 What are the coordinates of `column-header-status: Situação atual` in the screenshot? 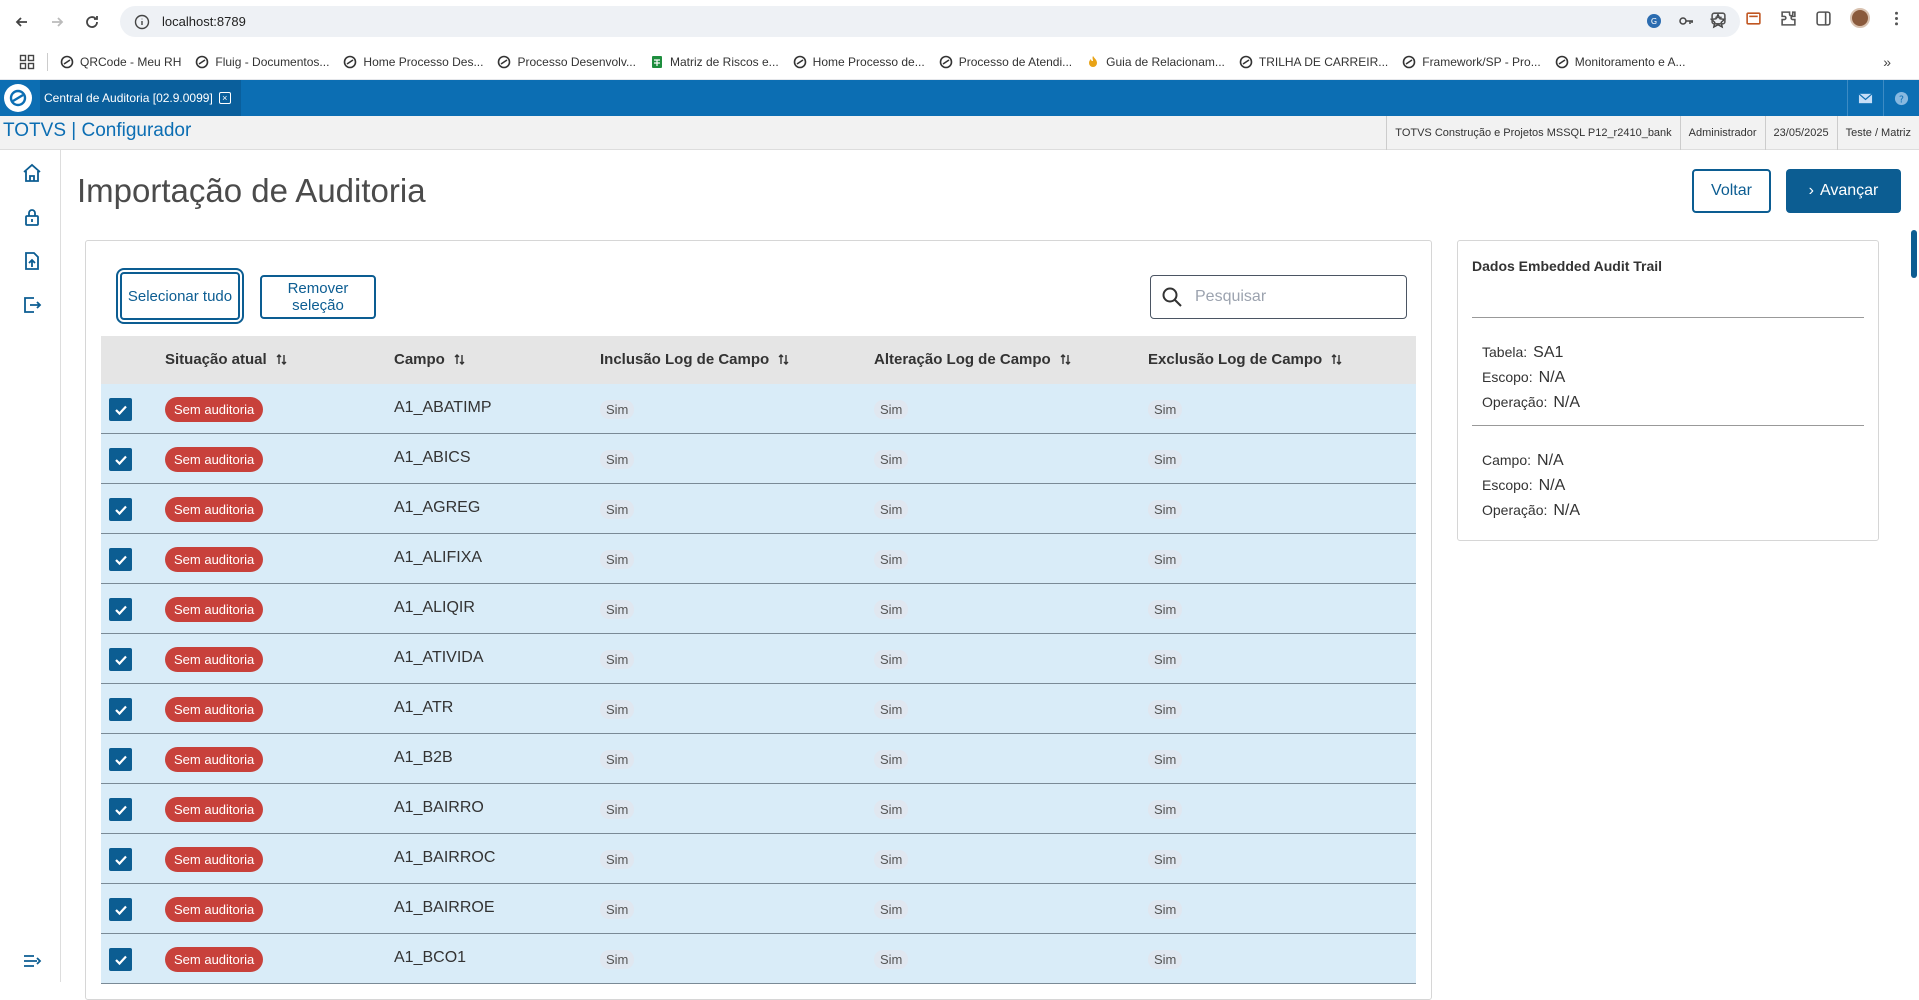 It's located at (226, 359).